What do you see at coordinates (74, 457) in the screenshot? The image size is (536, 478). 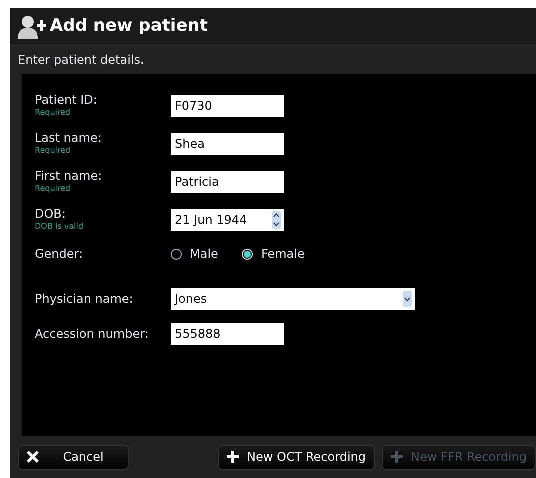 I see `cancel-button: Cancel` at bounding box center [74, 457].